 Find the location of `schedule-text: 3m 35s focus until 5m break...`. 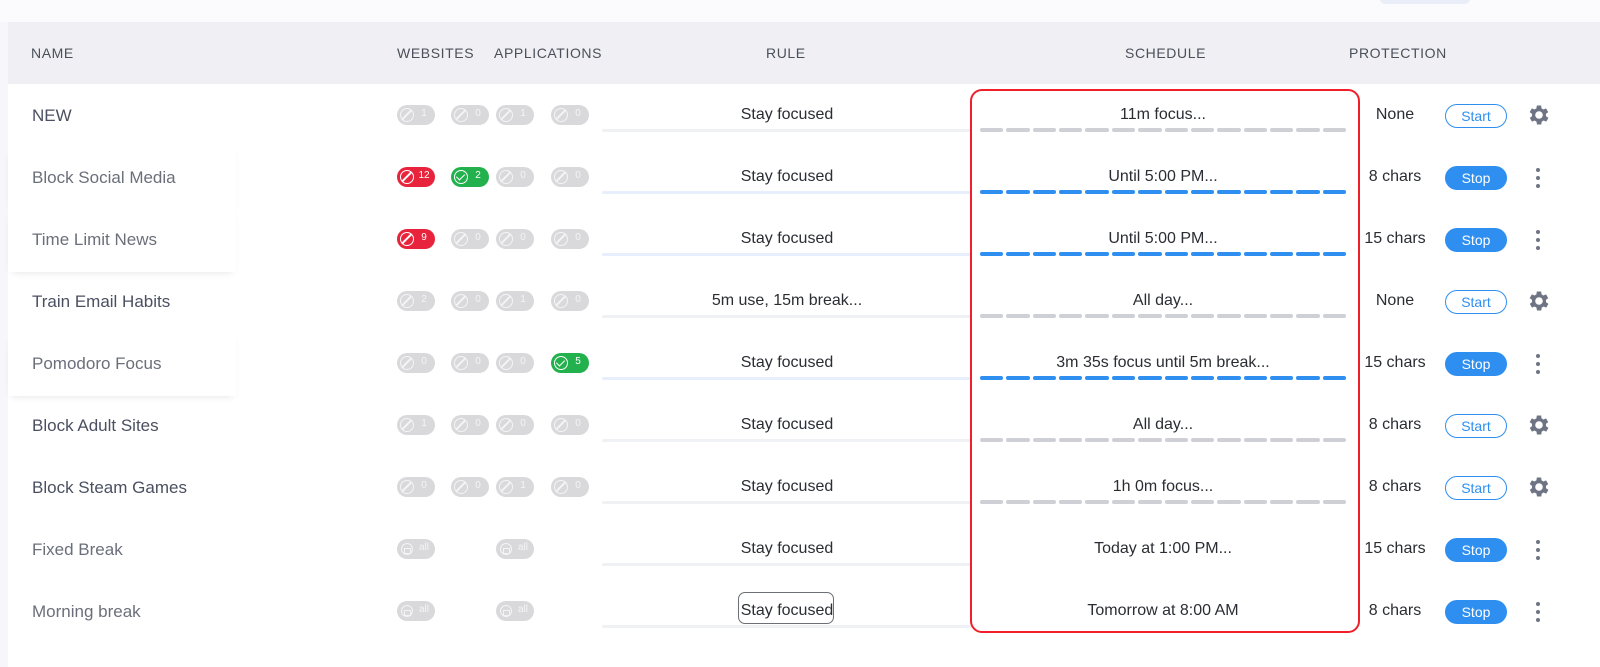

schedule-text: 3m 35s focus until 5m break... is located at coordinates (1163, 363).